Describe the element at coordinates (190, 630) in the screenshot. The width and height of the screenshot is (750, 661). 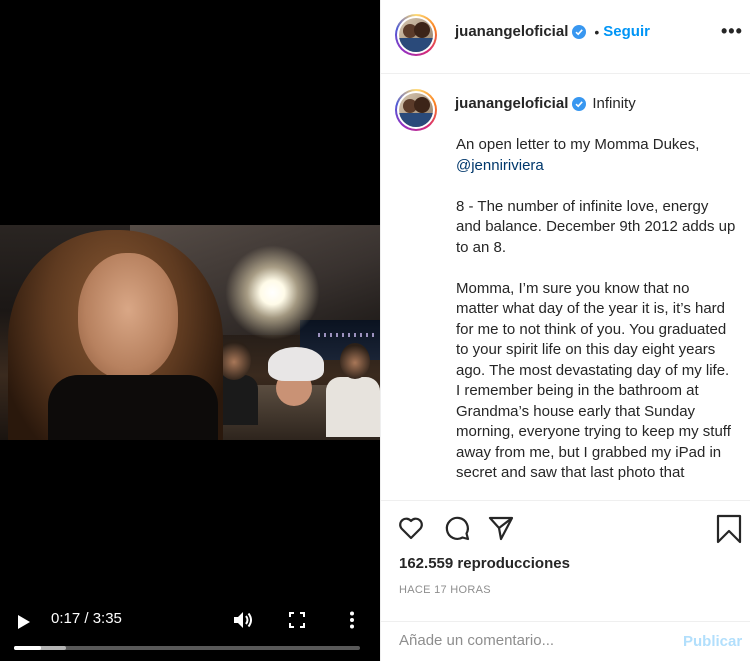
I see `video-controls: 0:17 / 3:35` at that location.